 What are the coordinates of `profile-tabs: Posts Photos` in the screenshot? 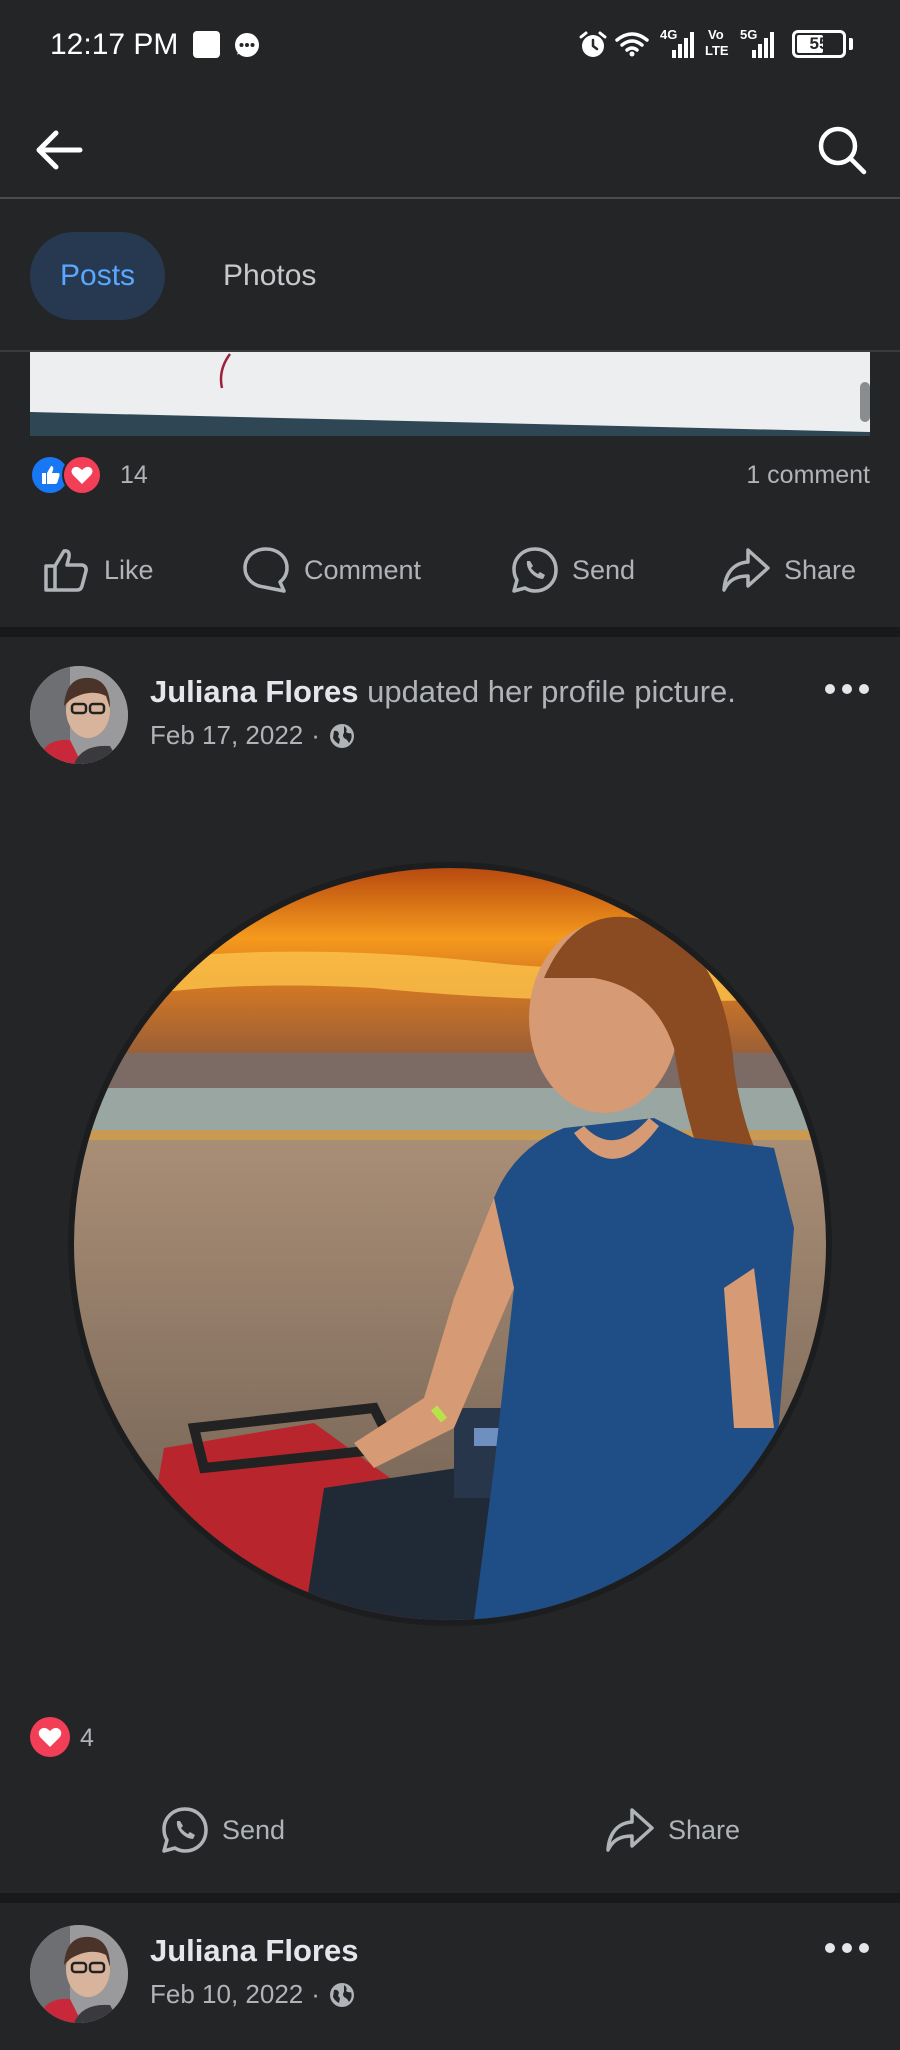 It's located at (450, 276).